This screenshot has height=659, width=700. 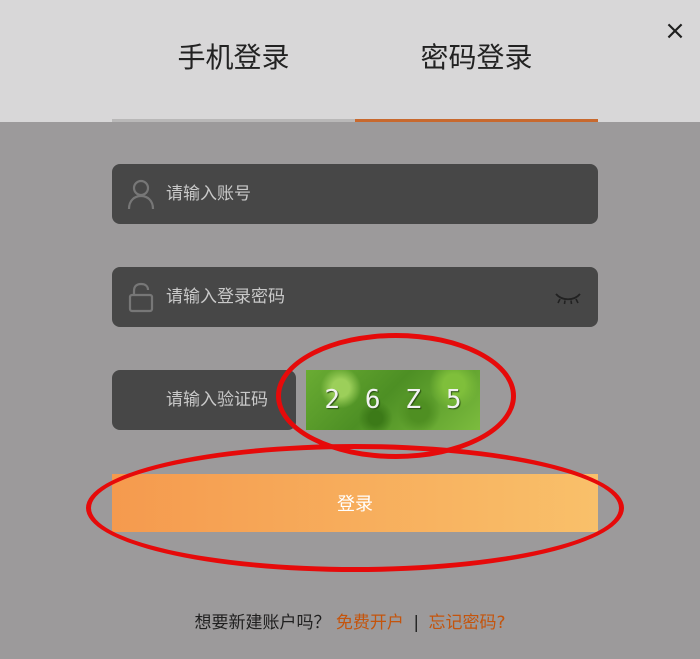 I want to click on tab-phone-login: 手机登录, so click(x=233, y=61).